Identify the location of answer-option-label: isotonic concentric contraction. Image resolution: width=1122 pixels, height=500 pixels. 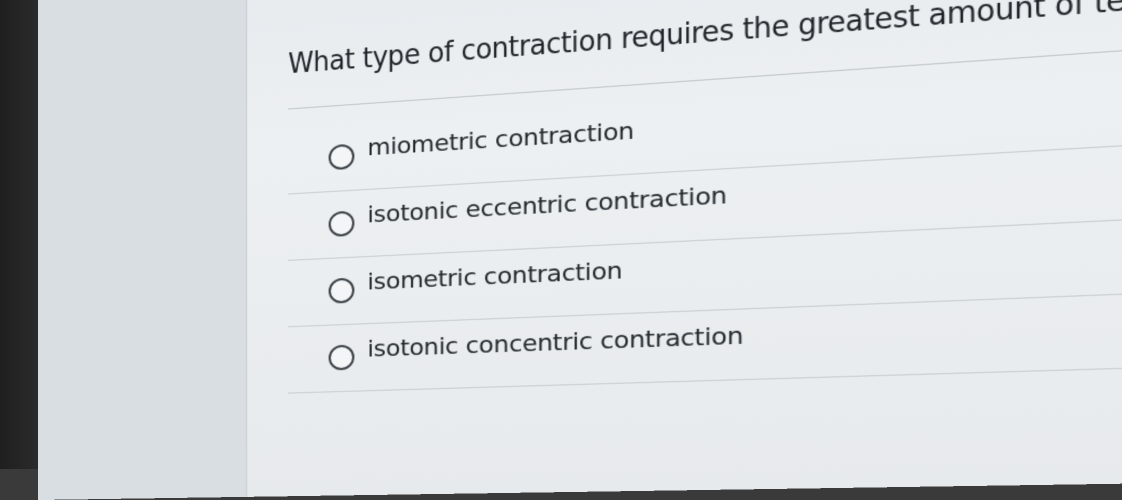
(555, 343).